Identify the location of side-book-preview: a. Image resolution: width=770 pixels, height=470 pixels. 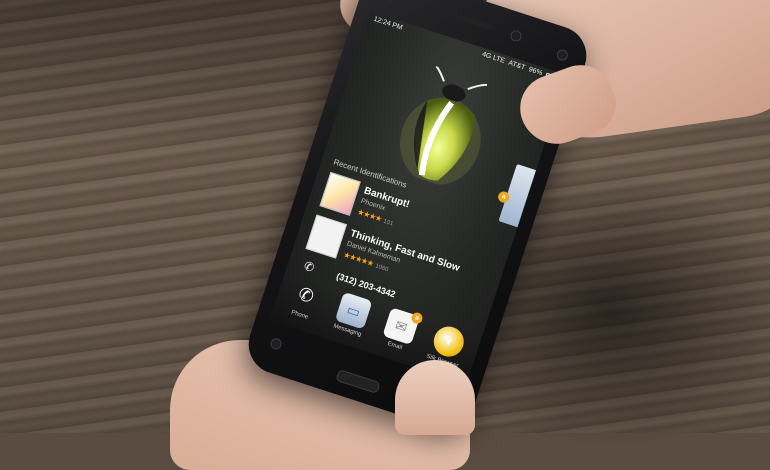
(518, 196).